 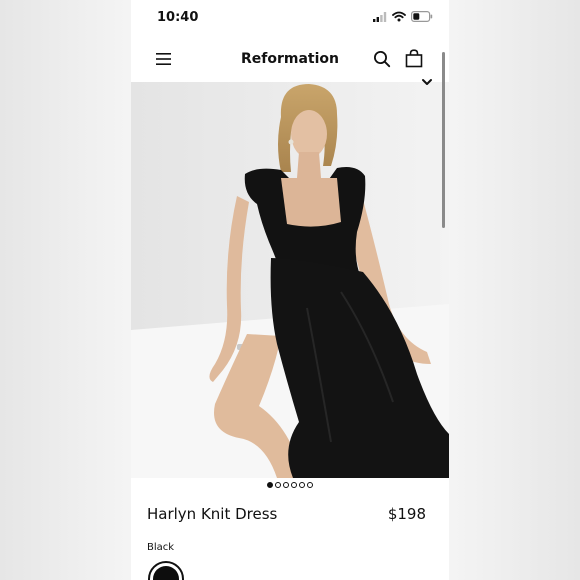 I want to click on brand-title: Reformation, so click(x=290, y=59).